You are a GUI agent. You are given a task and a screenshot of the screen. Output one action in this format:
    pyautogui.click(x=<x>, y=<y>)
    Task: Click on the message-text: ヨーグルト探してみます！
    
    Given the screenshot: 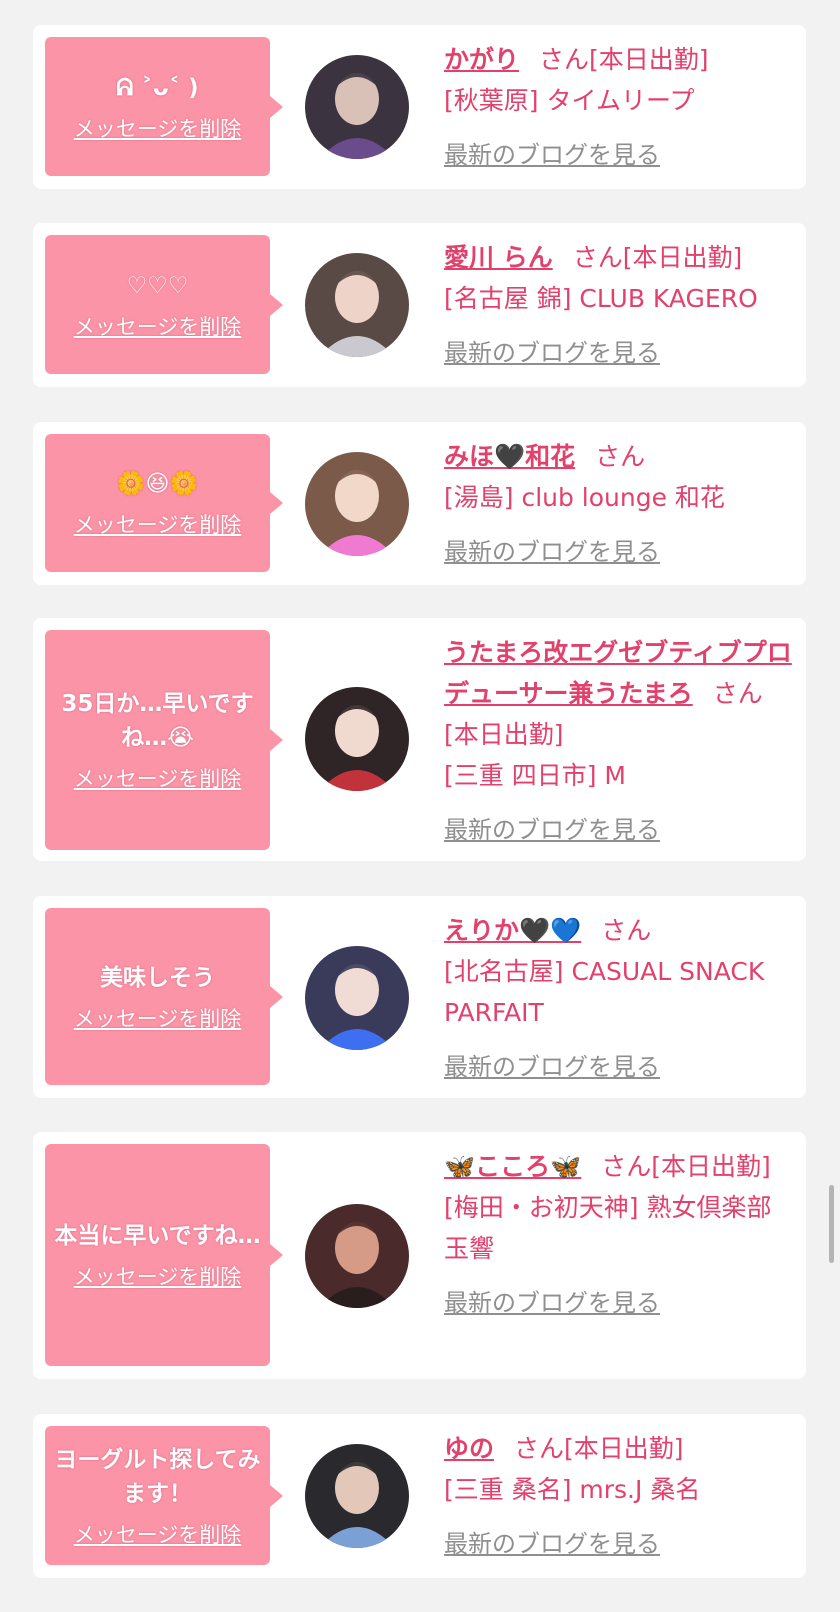 What is the action you would take?
    pyautogui.click(x=157, y=1476)
    